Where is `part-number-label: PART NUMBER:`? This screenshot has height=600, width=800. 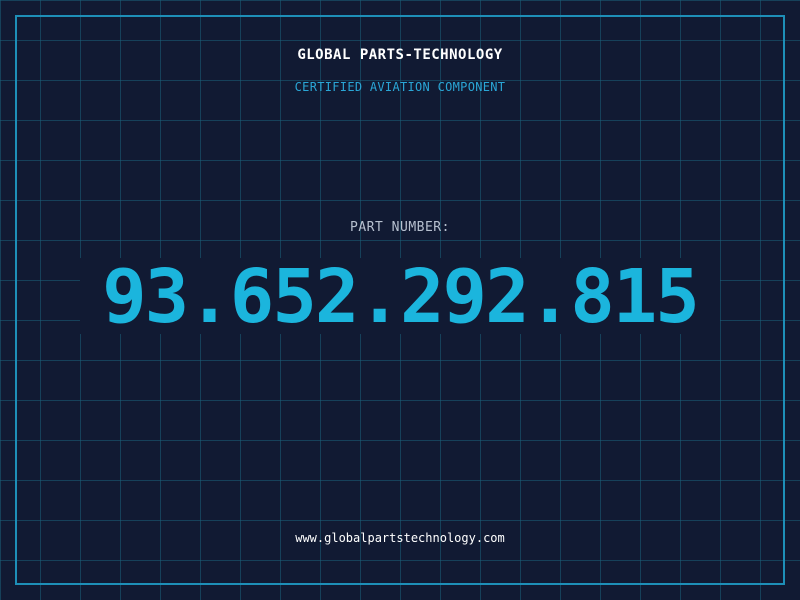
part-number-label: PART NUMBER: is located at coordinates (400, 227).